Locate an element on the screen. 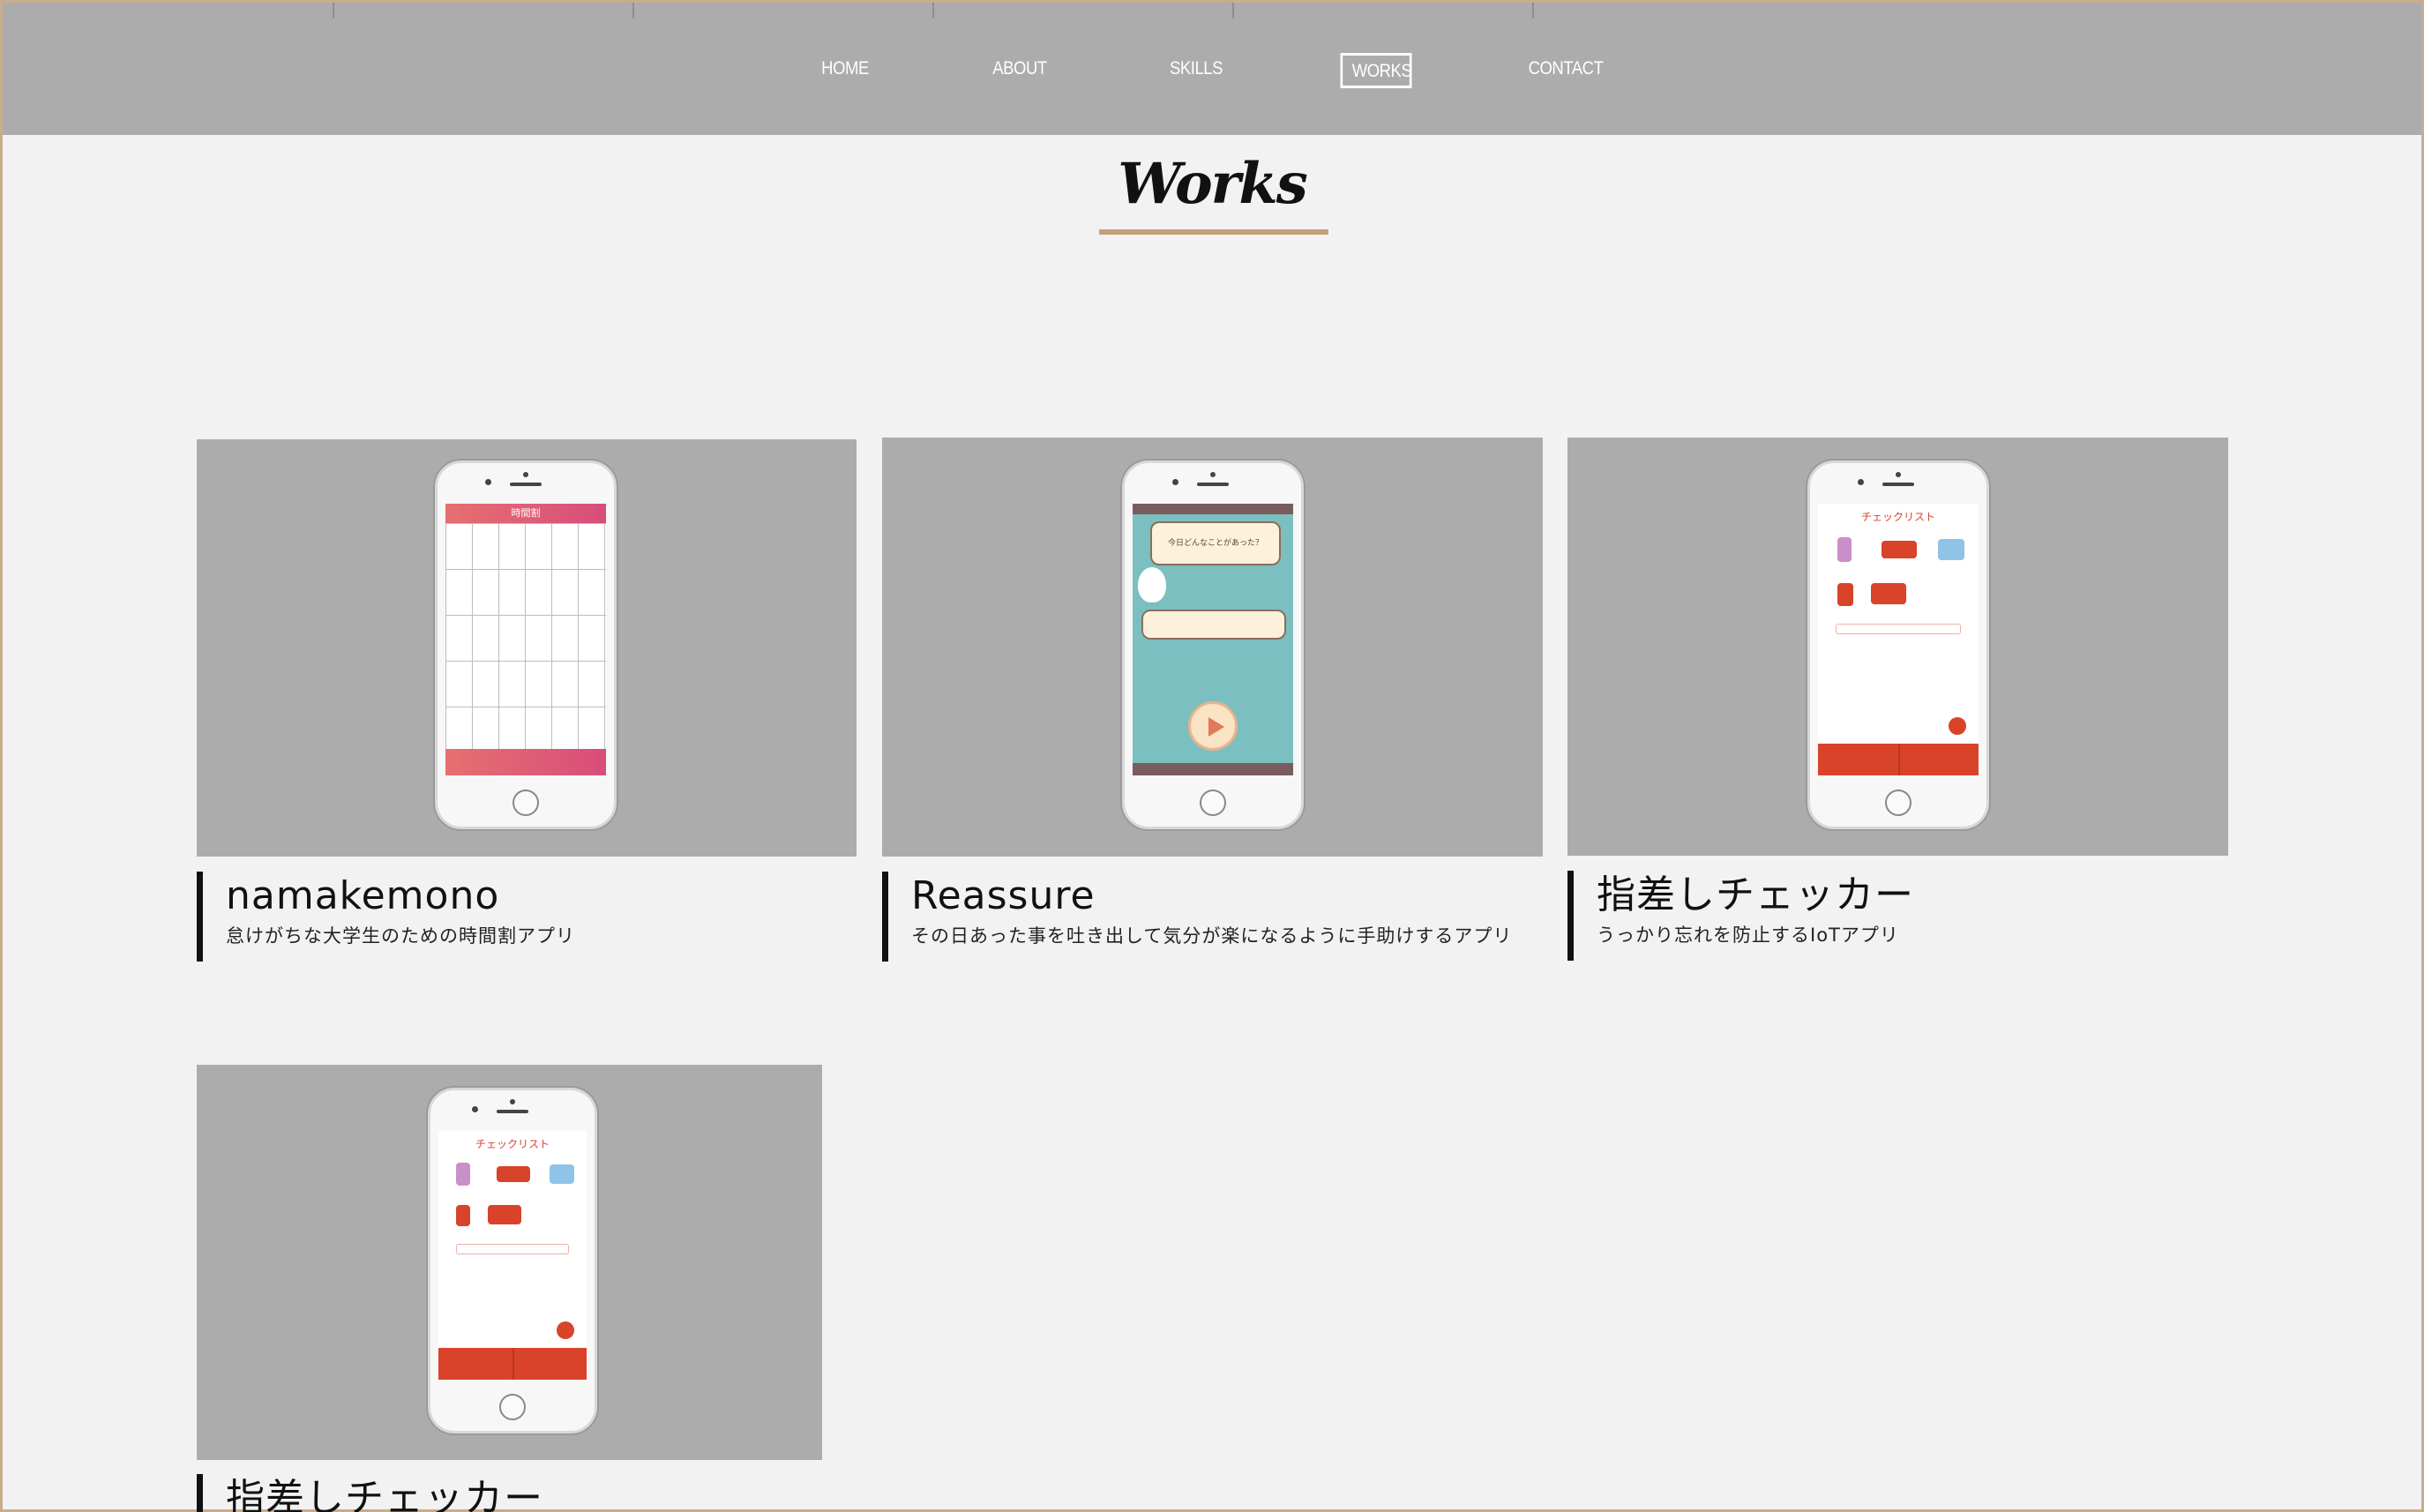 The height and width of the screenshot is (1512, 2424). page-title: Works is located at coordinates (1212, 184).